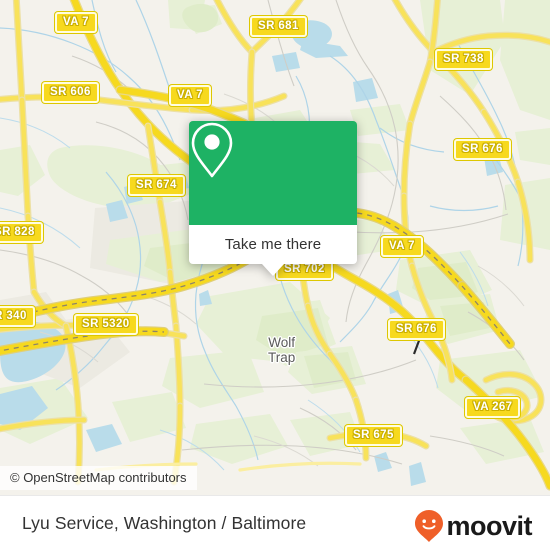 This screenshot has width=550, height=550. I want to click on road-shield: SR 675, so click(373, 435).